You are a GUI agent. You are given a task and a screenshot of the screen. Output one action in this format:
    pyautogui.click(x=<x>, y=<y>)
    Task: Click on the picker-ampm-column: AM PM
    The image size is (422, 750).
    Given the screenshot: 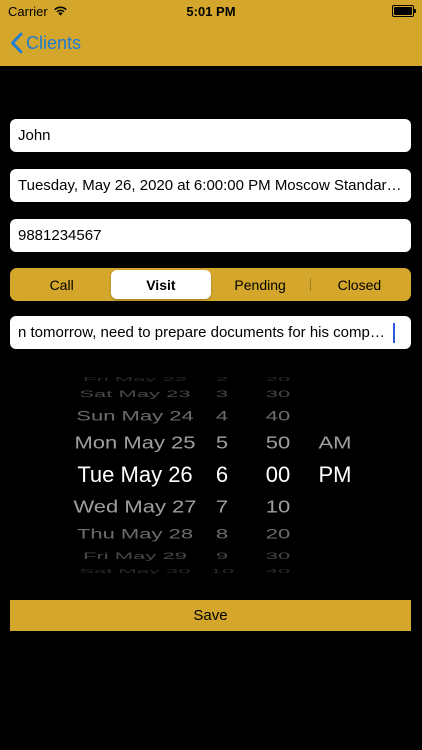 What is the action you would take?
    pyautogui.click(x=335, y=474)
    